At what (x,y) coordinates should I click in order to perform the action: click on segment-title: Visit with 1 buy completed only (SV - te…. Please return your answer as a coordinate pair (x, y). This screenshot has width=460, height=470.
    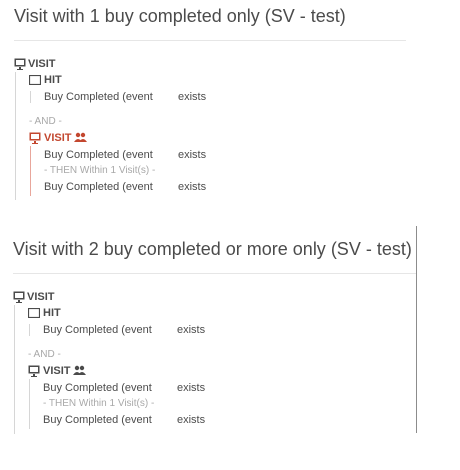
    Looking at the image, I should click on (180, 16).